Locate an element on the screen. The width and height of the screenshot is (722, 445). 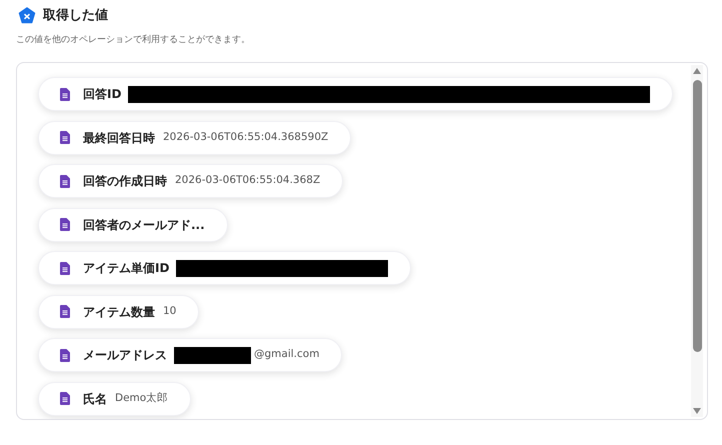
chip-value: 10 is located at coordinates (169, 311).